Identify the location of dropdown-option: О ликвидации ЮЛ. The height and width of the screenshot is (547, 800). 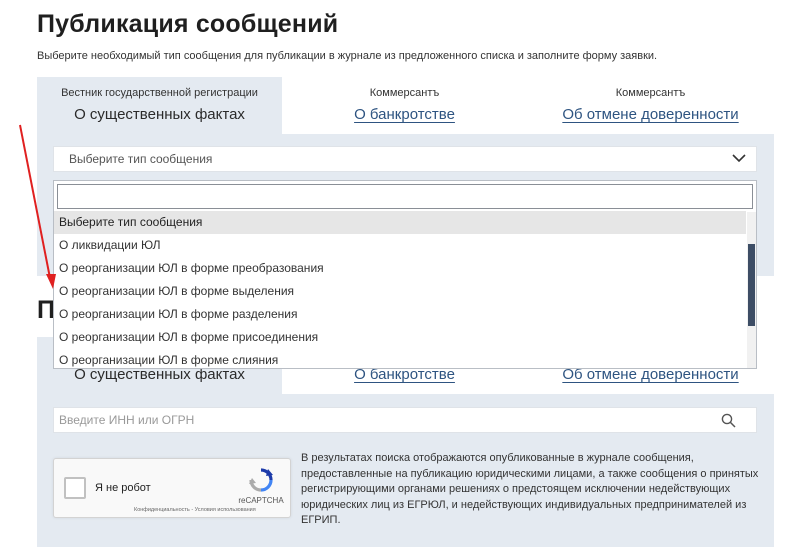
(400, 245).